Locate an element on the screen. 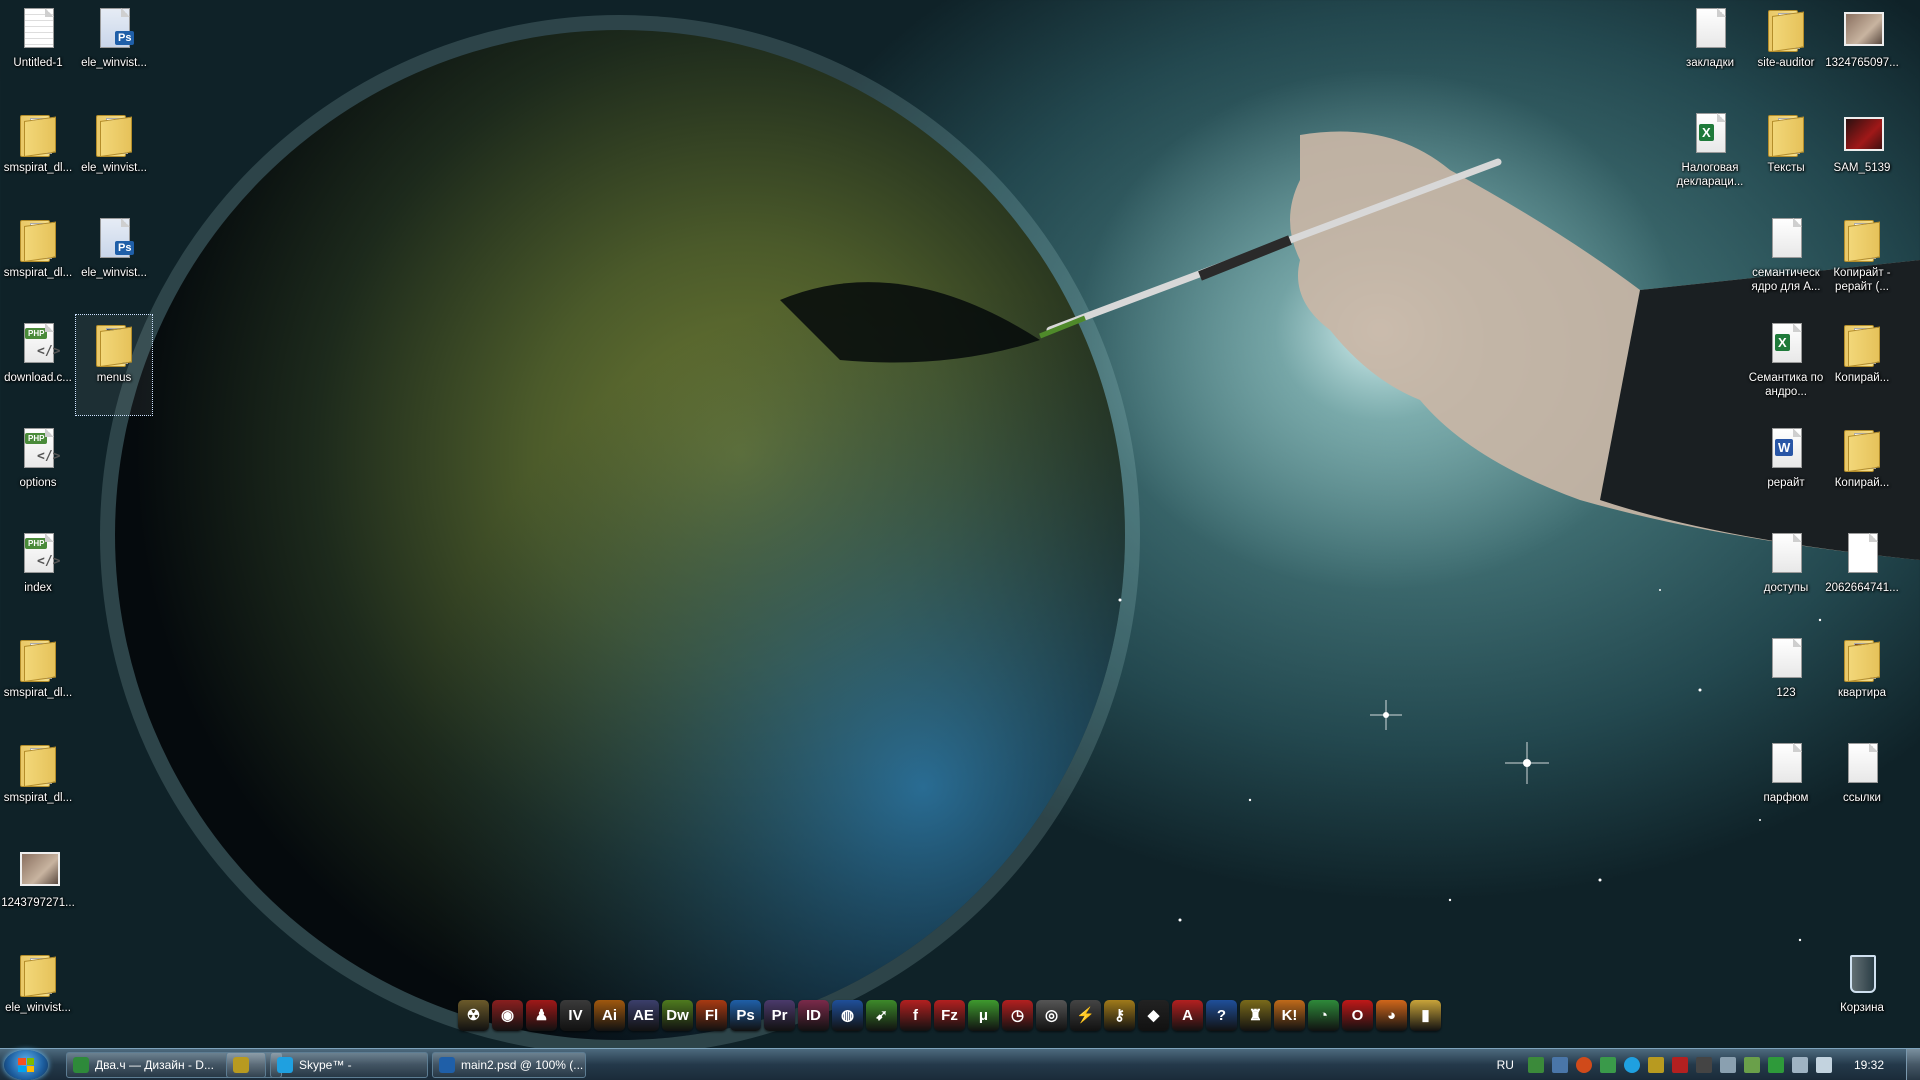  k-app-icon: K! is located at coordinates (1289, 1015).